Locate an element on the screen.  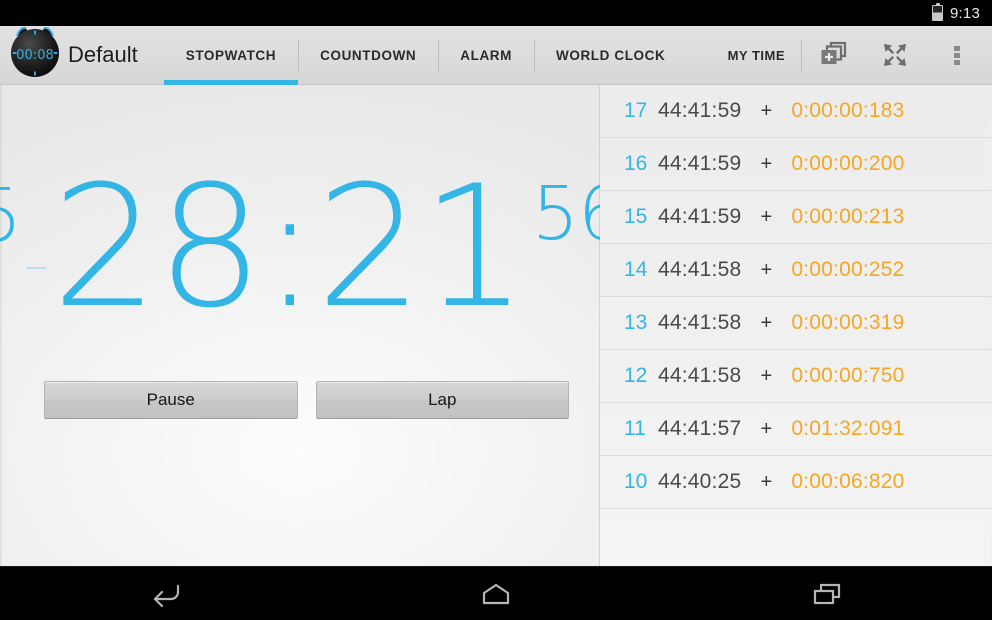
overflow-menu-icon is located at coordinates (957, 55).